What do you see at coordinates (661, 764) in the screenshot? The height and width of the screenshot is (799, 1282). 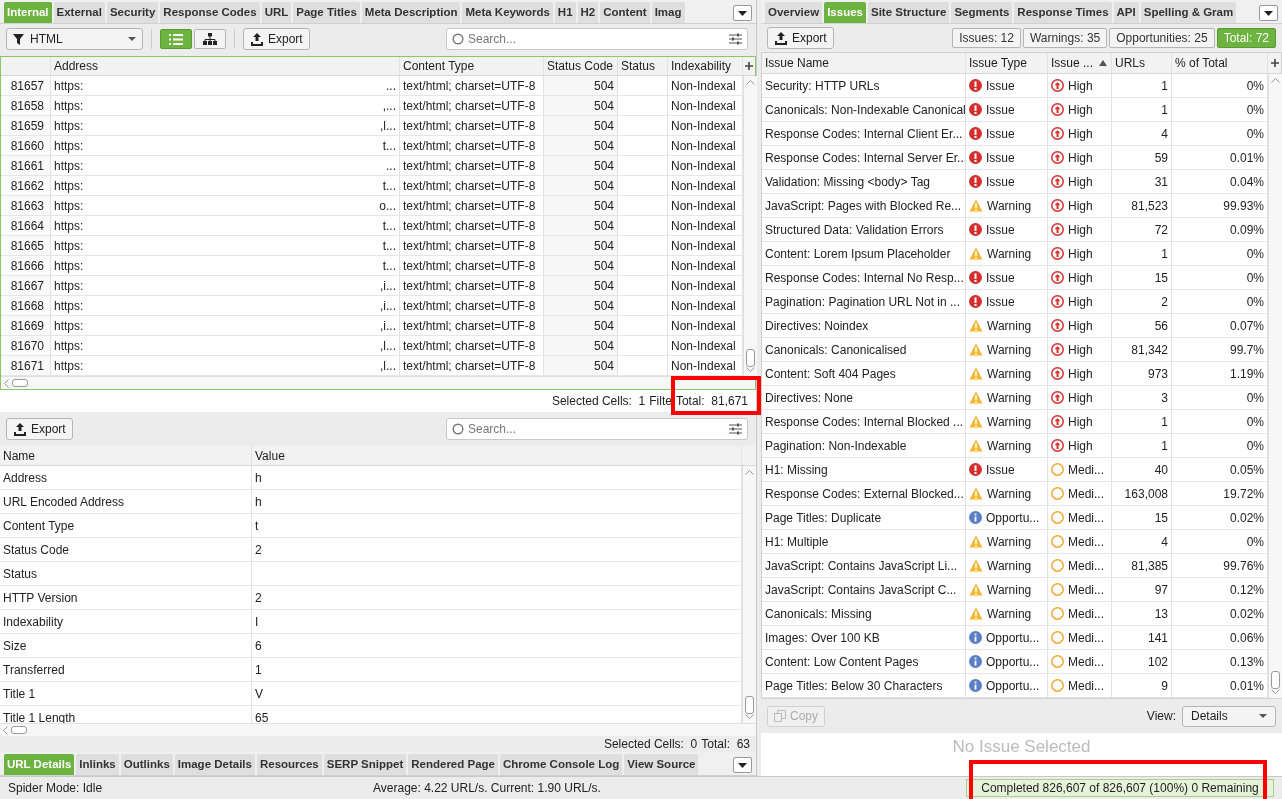 I see `tab: View Source` at bounding box center [661, 764].